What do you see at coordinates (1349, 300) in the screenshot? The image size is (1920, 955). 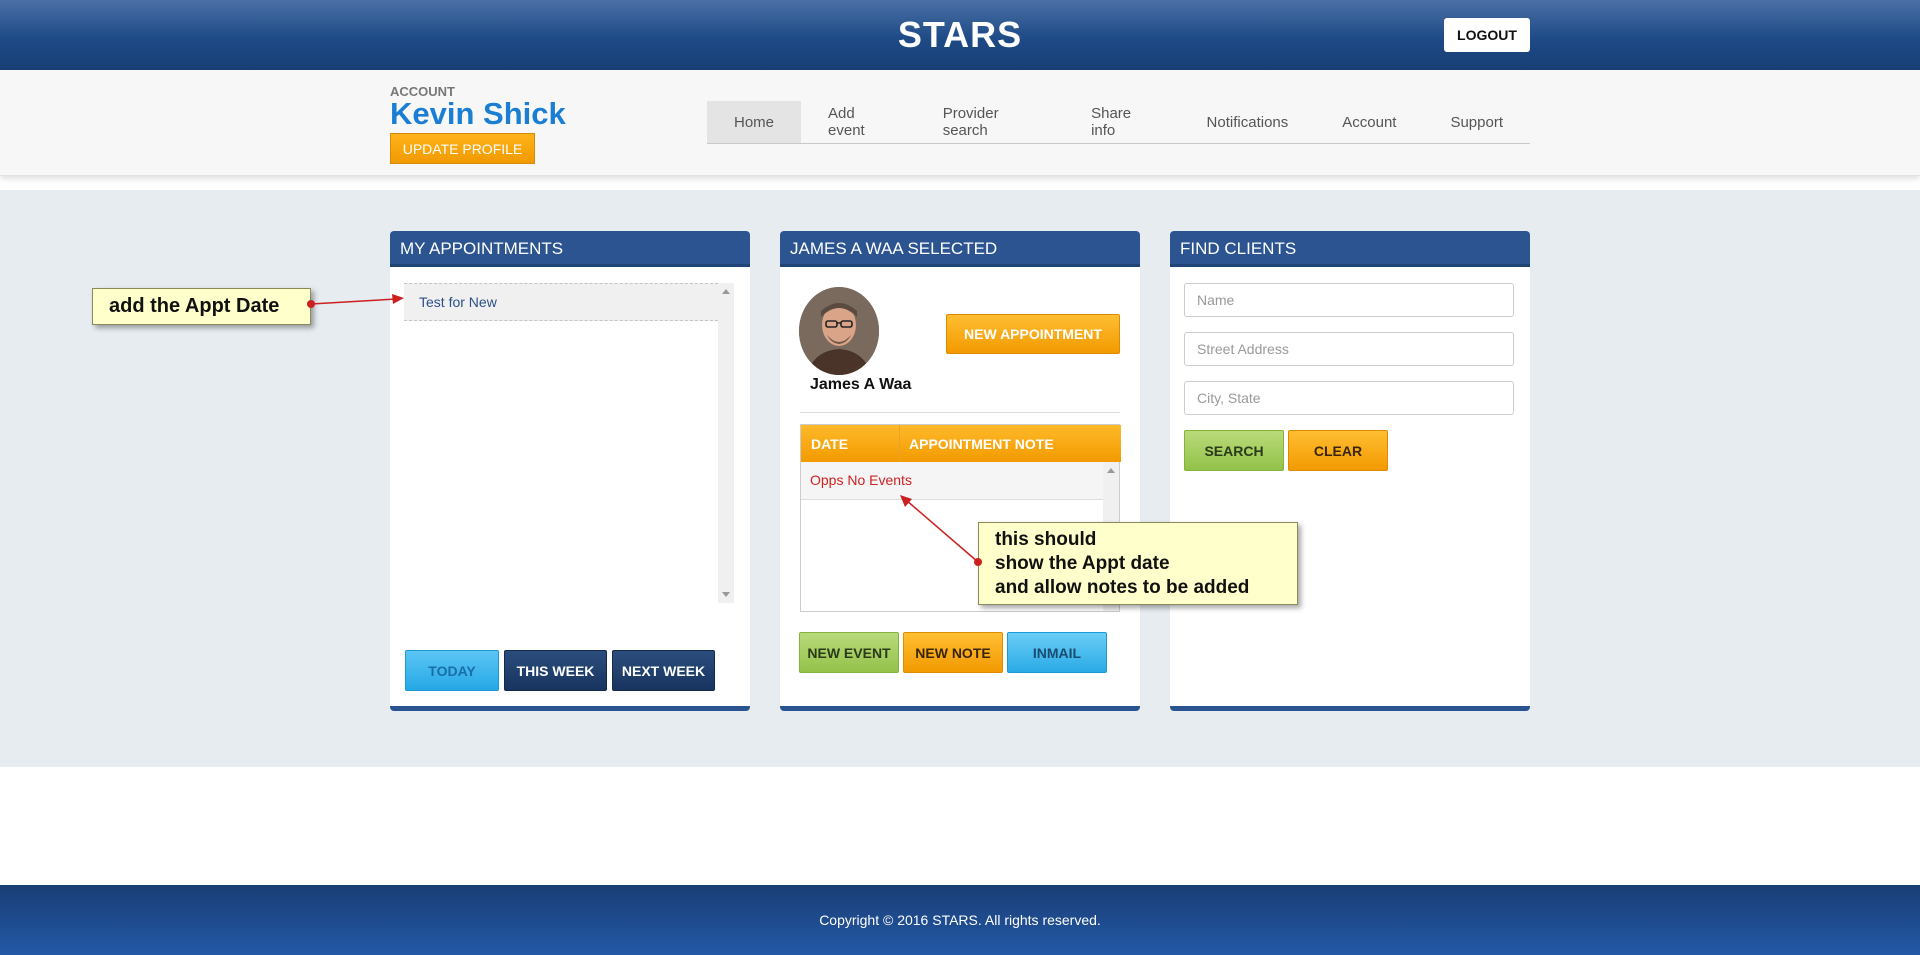 I see `name-input` at bounding box center [1349, 300].